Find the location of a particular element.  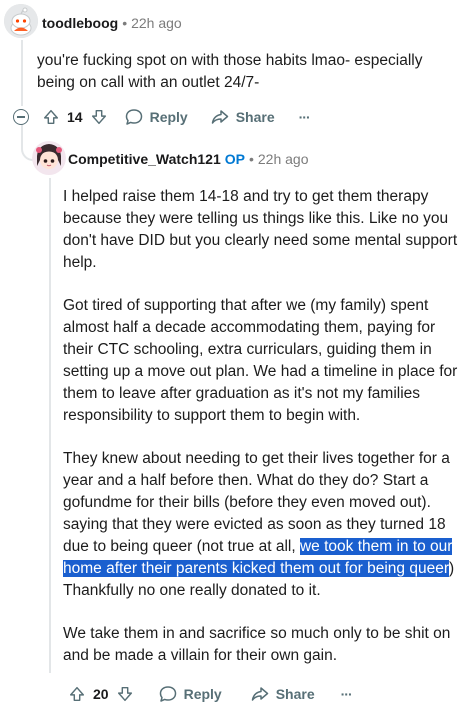

collapse-thread-button is located at coordinates (21, 117).